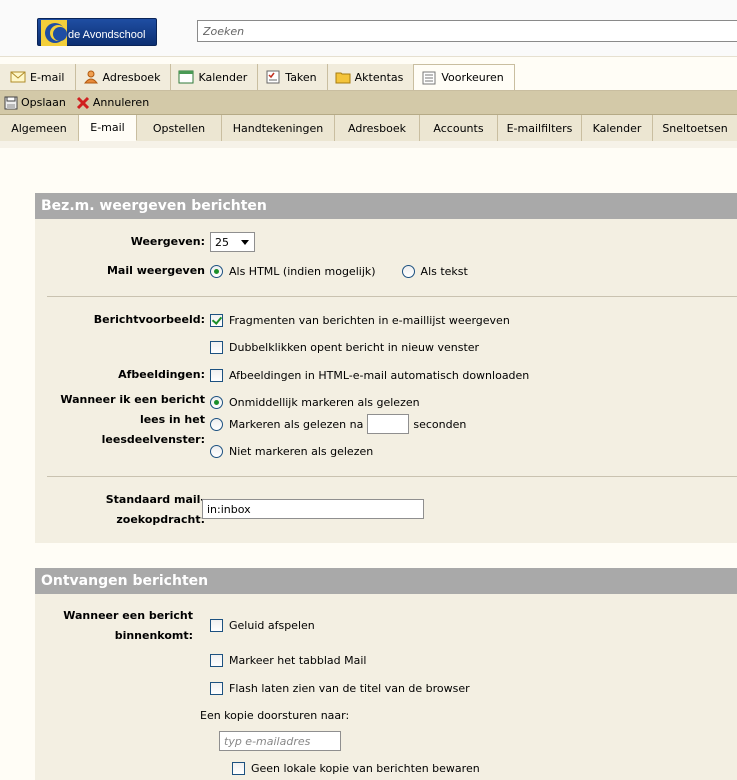  I want to click on section-title: Ontvangen berichten, so click(386, 581).